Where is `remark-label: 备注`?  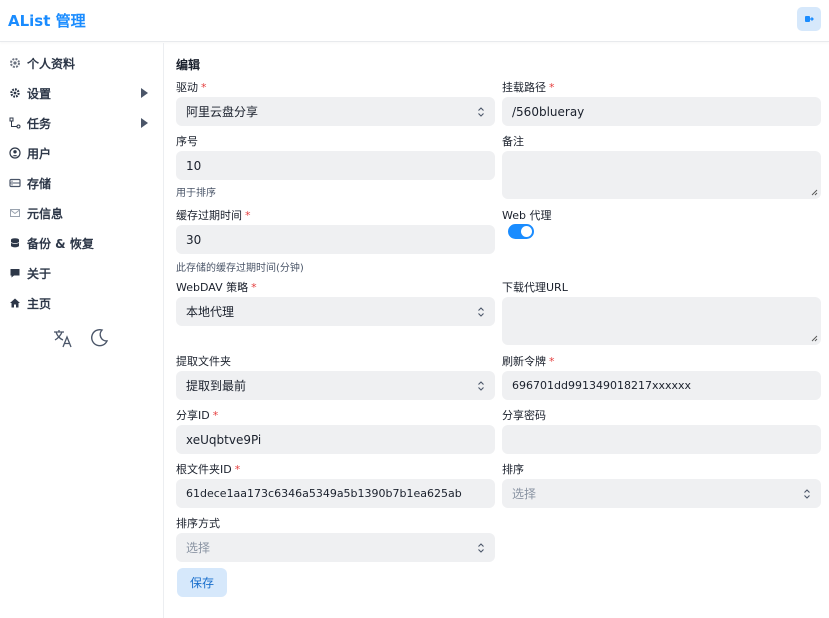 remark-label: 备注 is located at coordinates (513, 141).